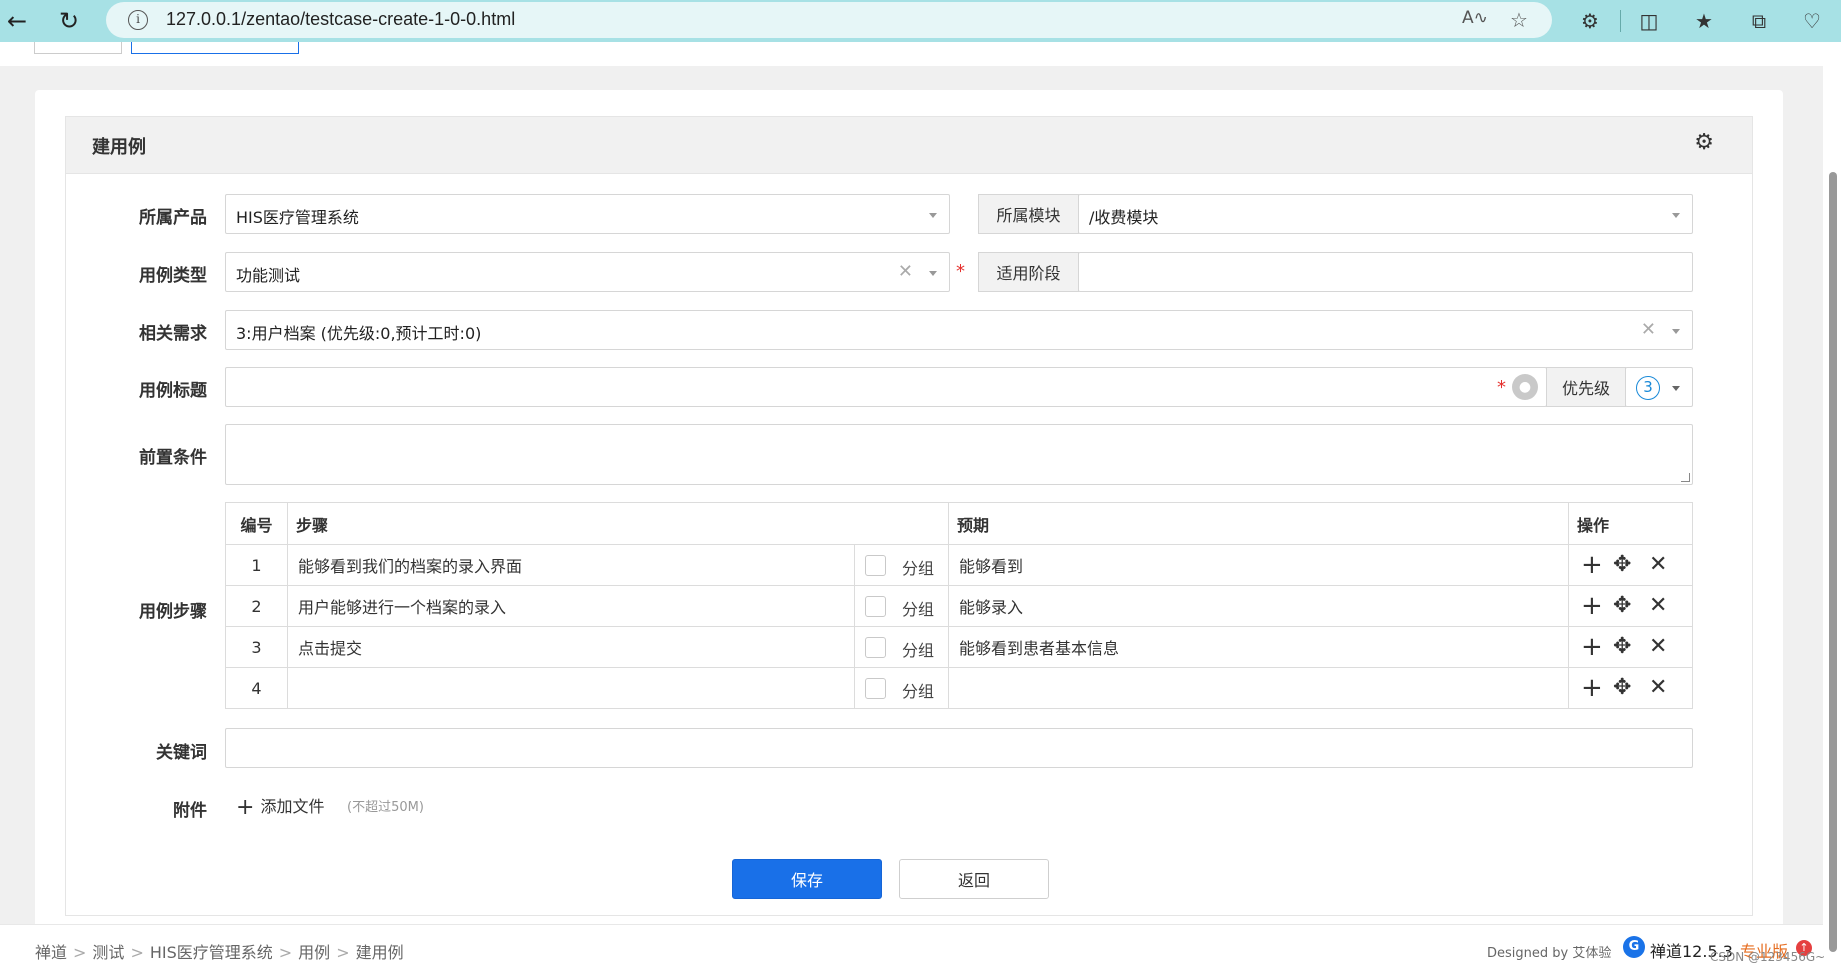  Describe the element at coordinates (918, 691) in the screenshot. I see `group-label: 分组` at that location.